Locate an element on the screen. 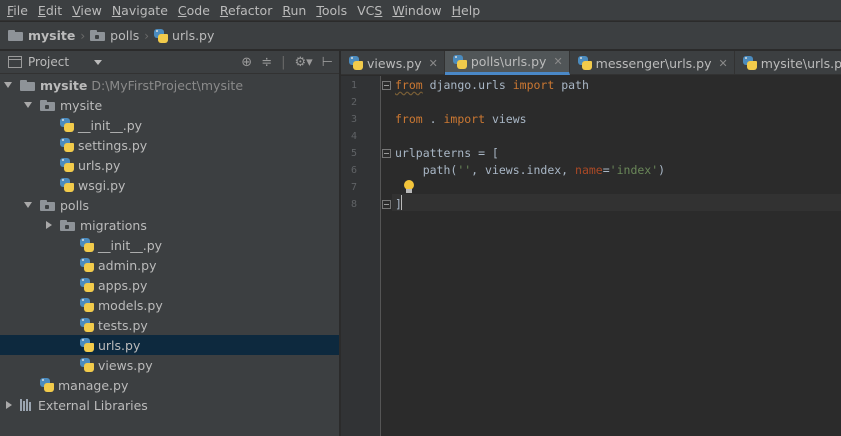 The image size is (841, 436). text-caret is located at coordinates (401, 202).